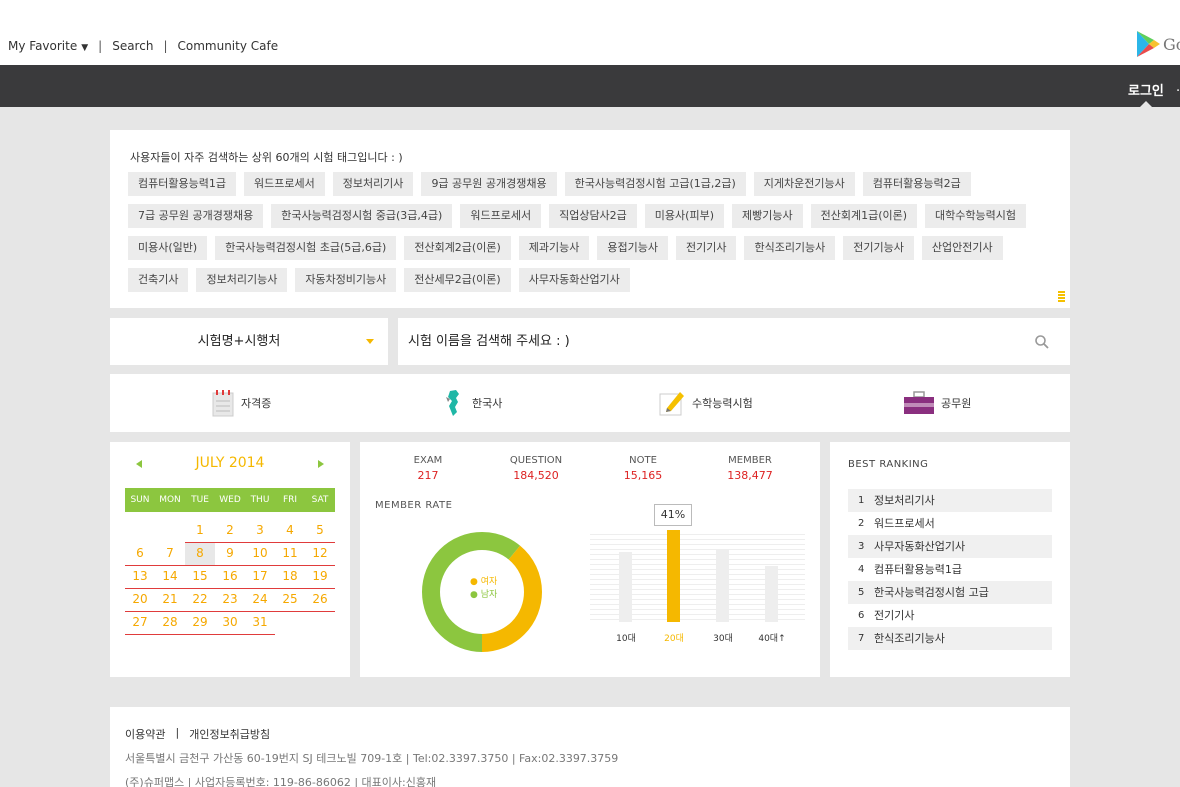  What do you see at coordinates (574, 280) in the screenshot?
I see `tag-chip: 사무자동화산업기사` at bounding box center [574, 280].